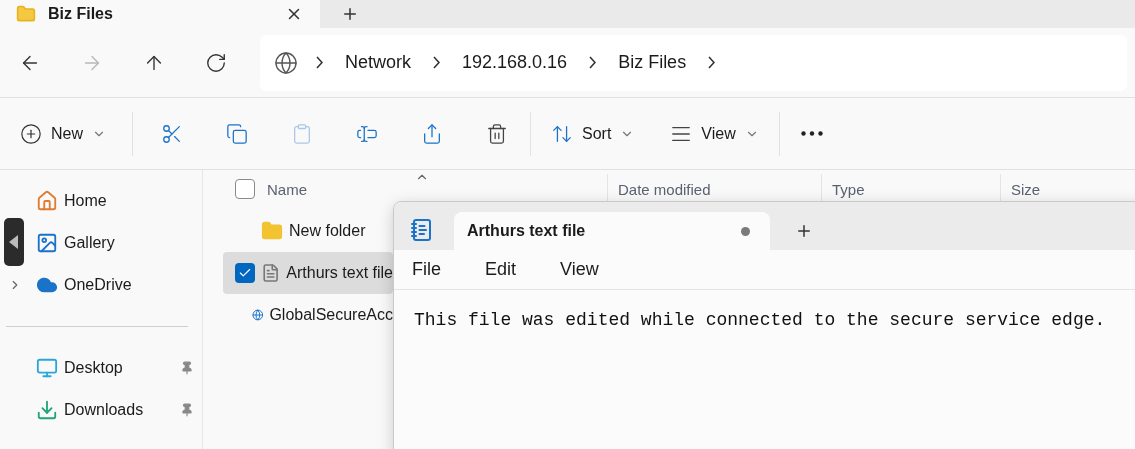 This screenshot has width=1135, height=449. Describe the element at coordinates (511, 269) in the screenshot. I see `menu-item: Edit` at that location.